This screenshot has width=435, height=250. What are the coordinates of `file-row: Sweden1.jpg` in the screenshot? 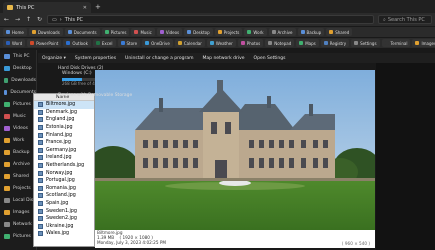 It's located at (64, 211).